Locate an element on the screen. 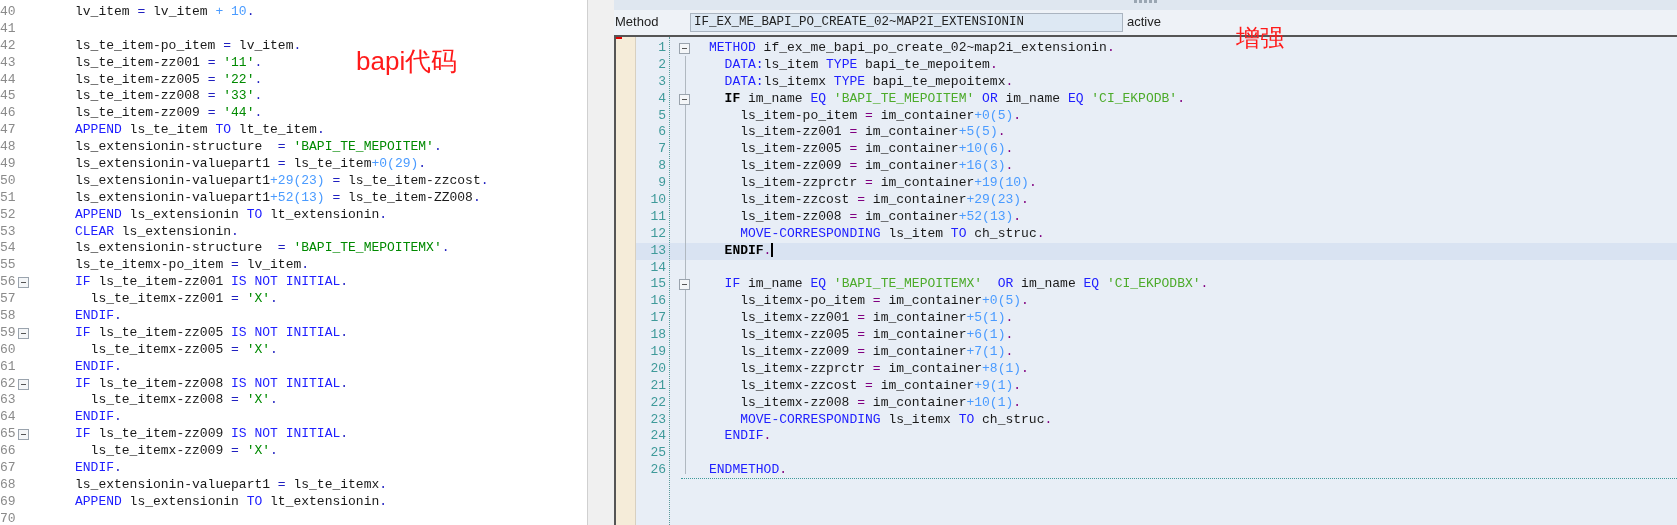 Image resolution: width=1677 pixels, height=525 pixels. code-line: ls_item-zz005 = im_container+10(6). is located at coordinates (876, 150).